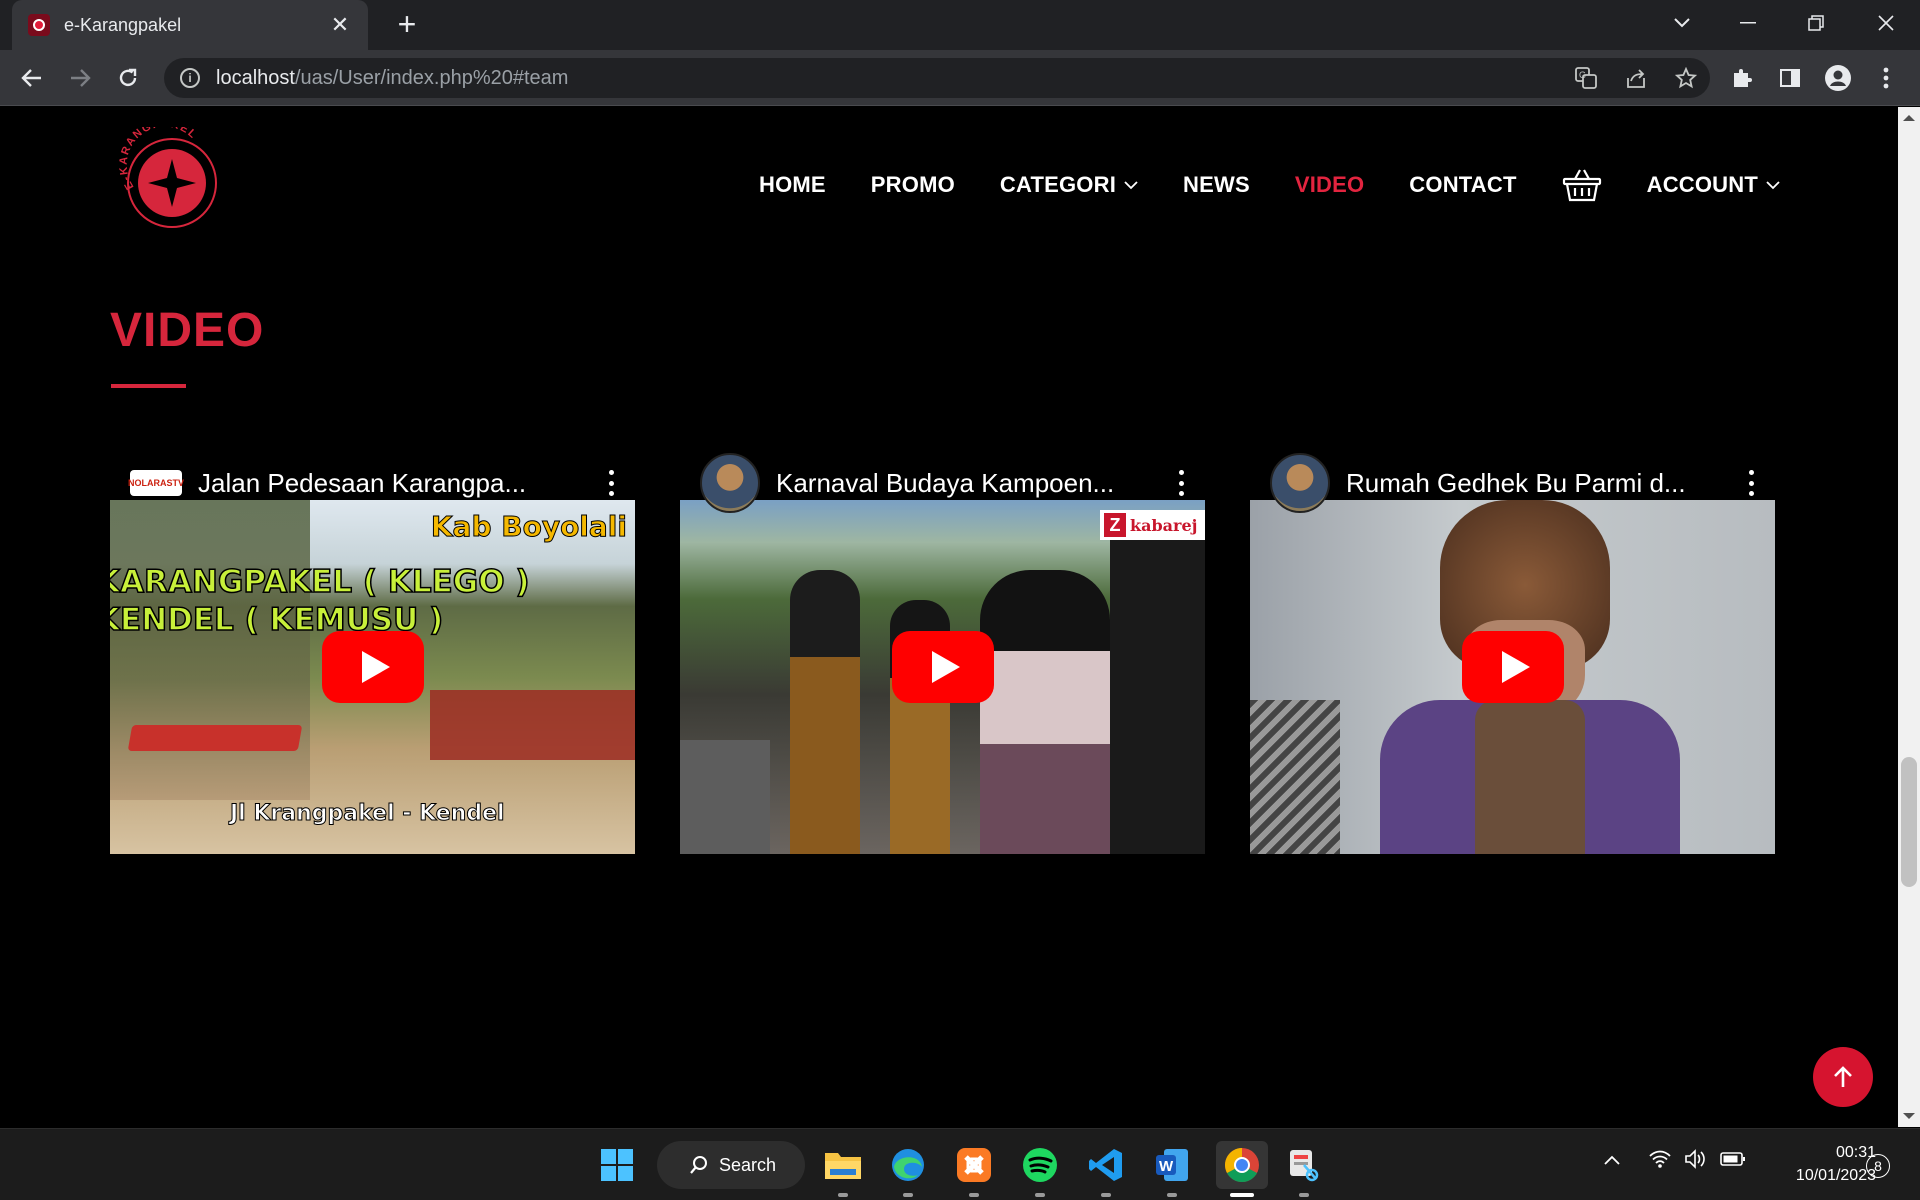  Describe the element at coordinates (528, 527) in the screenshot. I see `thumbnail-caption-region: Kab Boyolali` at that location.